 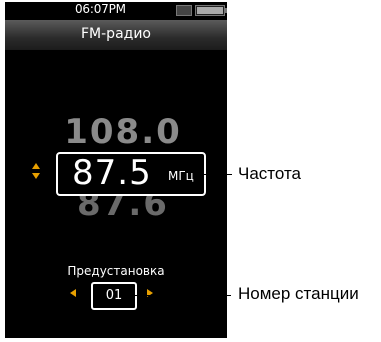 I want to click on title-bar: FM-радио, so click(x=116, y=35).